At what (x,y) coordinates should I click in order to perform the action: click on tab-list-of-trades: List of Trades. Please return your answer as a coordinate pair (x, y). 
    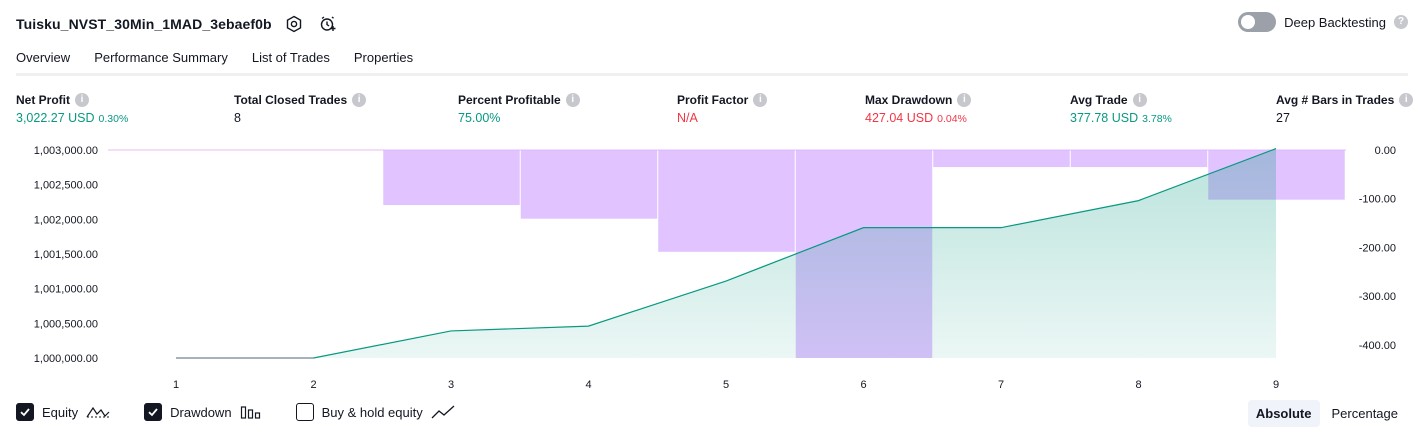
    Looking at the image, I should click on (291, 59).